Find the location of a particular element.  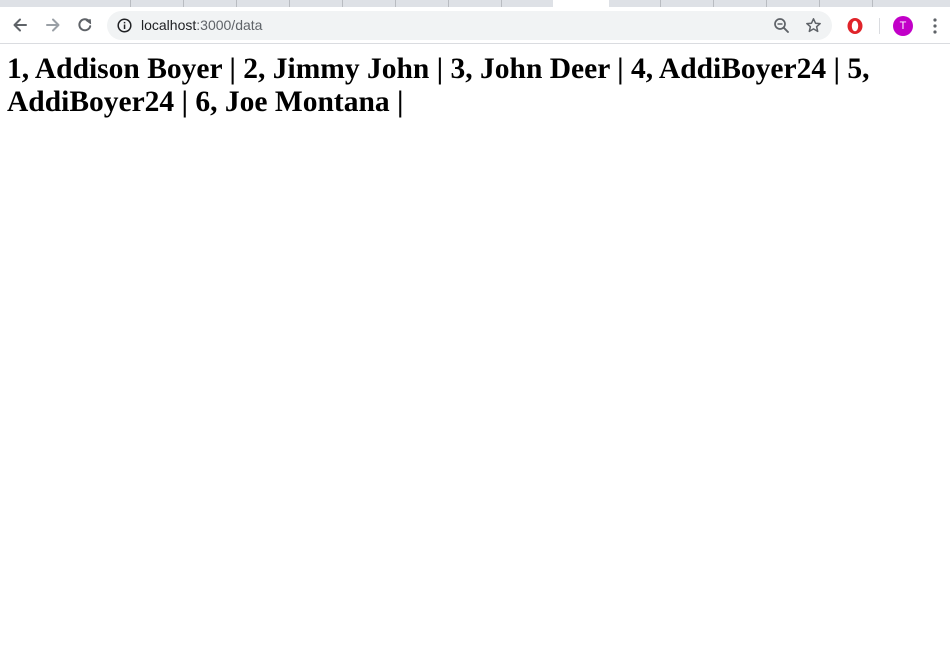

url-host: localhost is located at coordinates (169, 25).